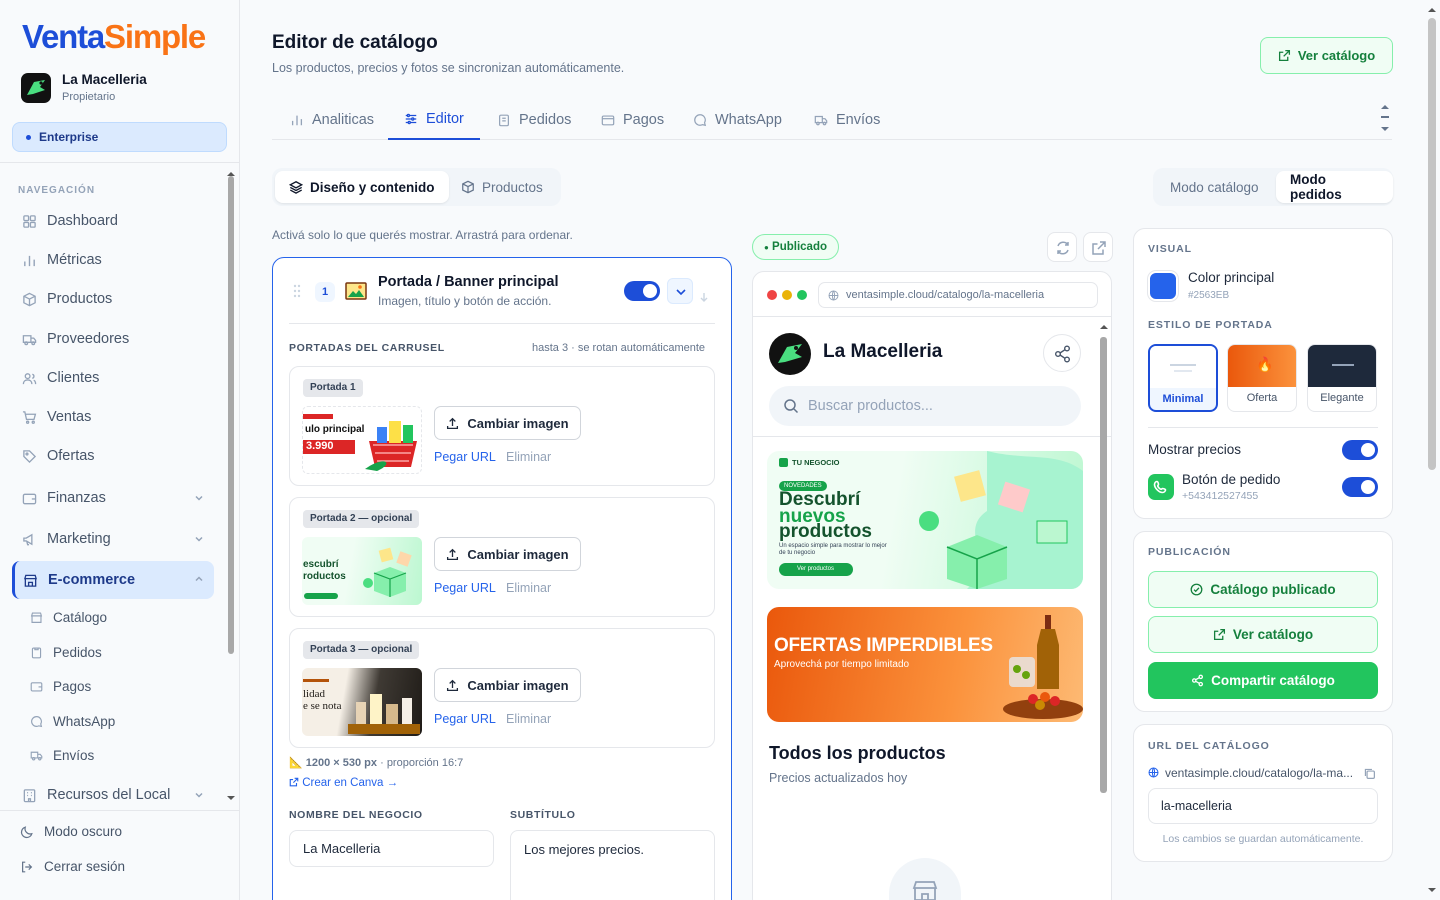 This screenshot has height=900, width=1440. What do you see at coordinates (1342, 378) in the screenshot?
I see `style-option-elegante: Elegante` at bounding box center [1342, 378].